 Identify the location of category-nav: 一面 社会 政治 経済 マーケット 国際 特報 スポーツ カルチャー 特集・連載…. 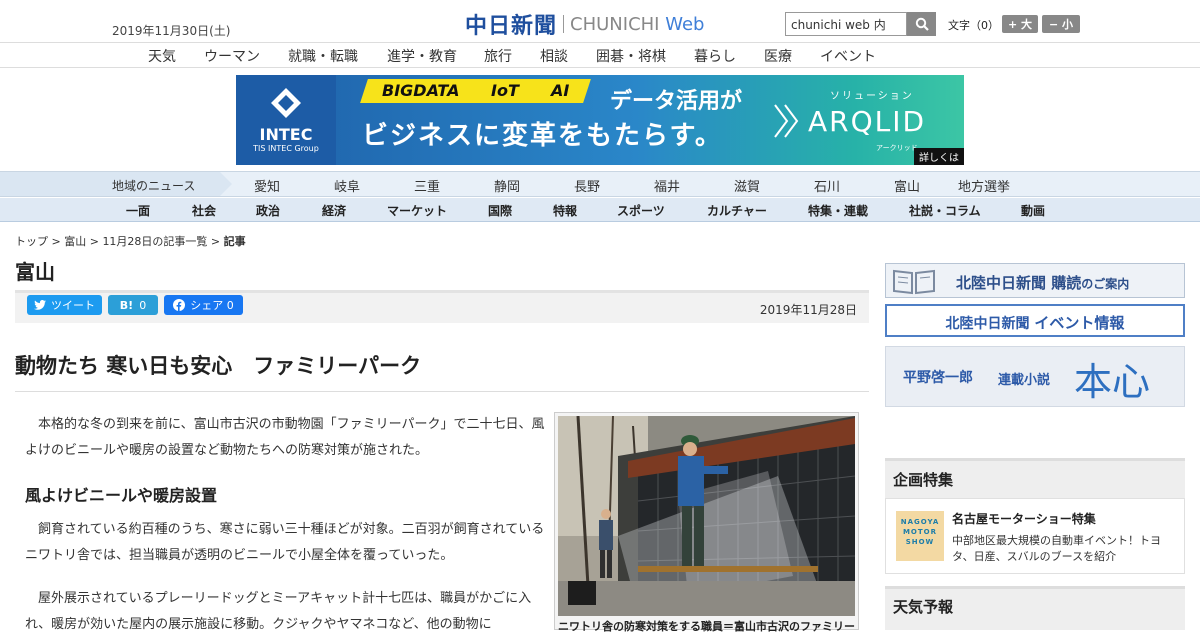
(600, 210).